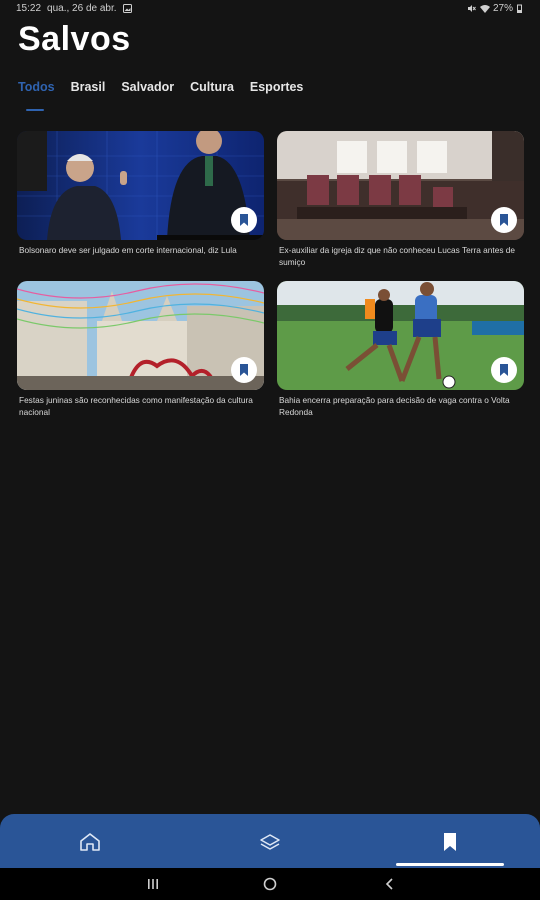 This screenshot has height=900, width=540. I want to click on status-time: 15:22, so click(29, 8).